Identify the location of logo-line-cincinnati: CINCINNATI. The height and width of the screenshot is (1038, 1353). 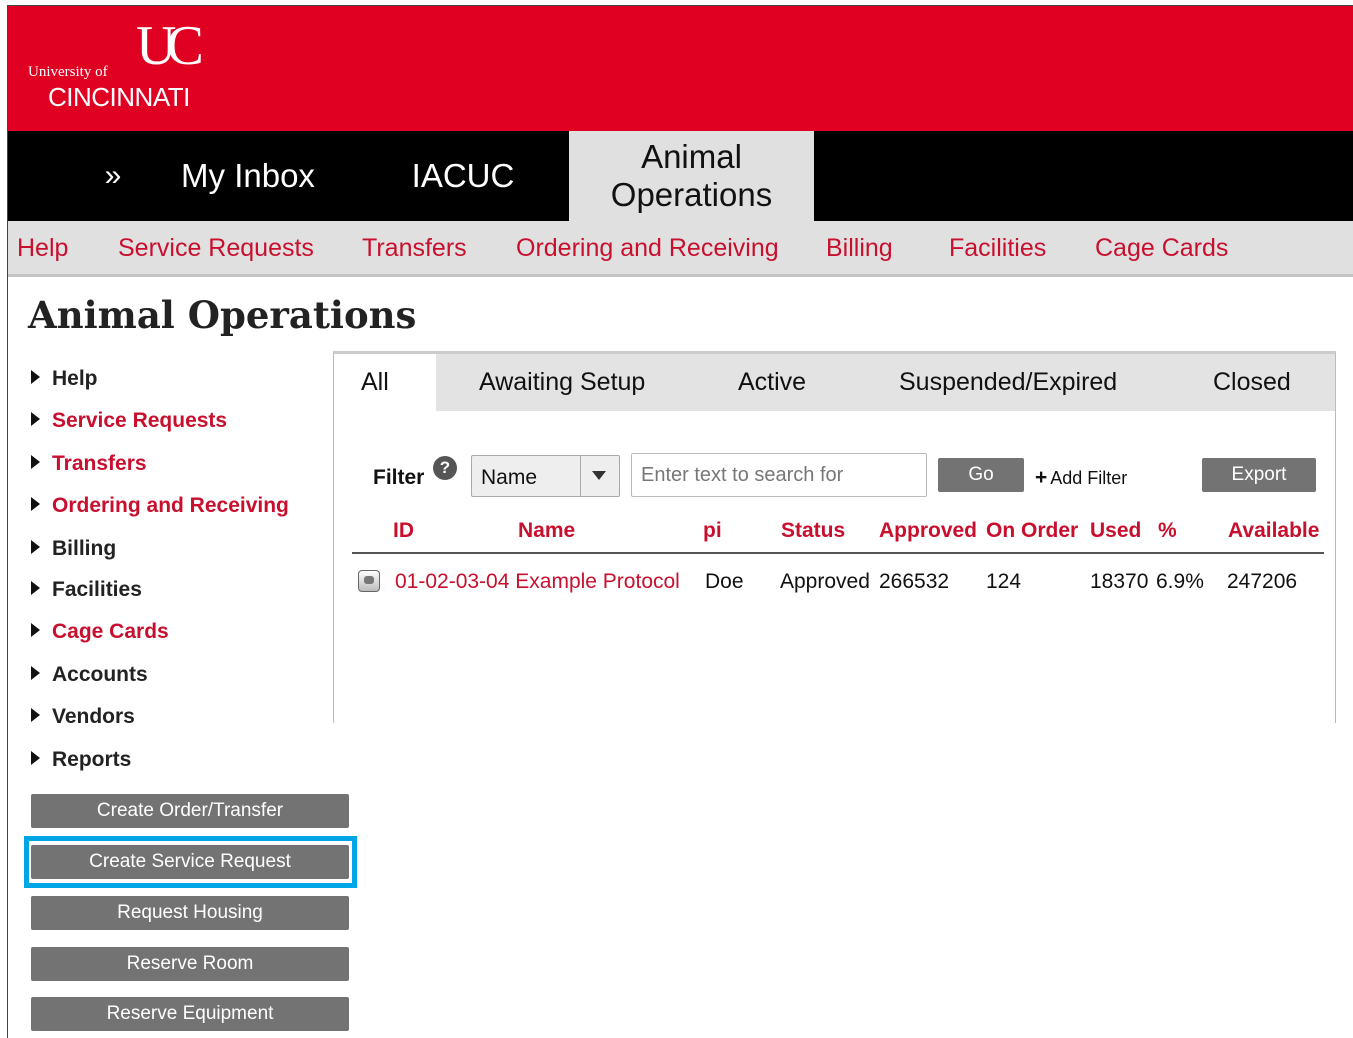
(119, 97).